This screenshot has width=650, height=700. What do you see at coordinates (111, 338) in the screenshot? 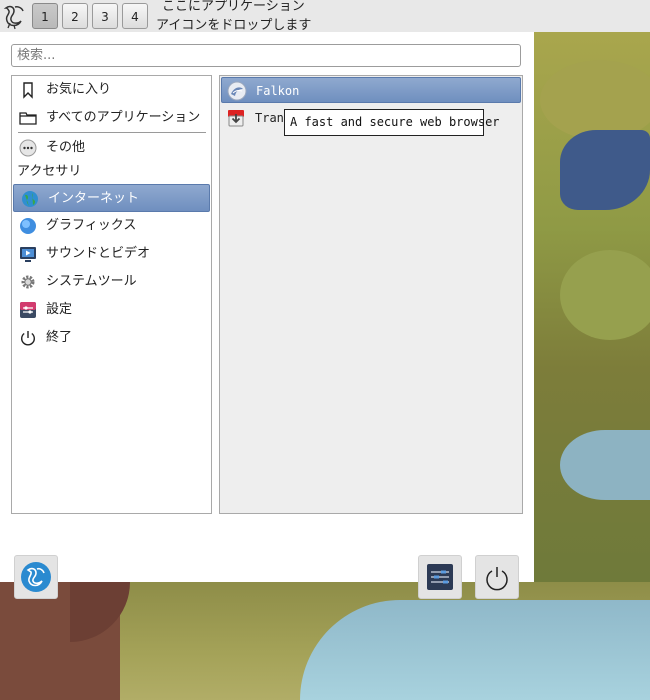
I see `category-exit: 終了` at bounding box center [111, 338].